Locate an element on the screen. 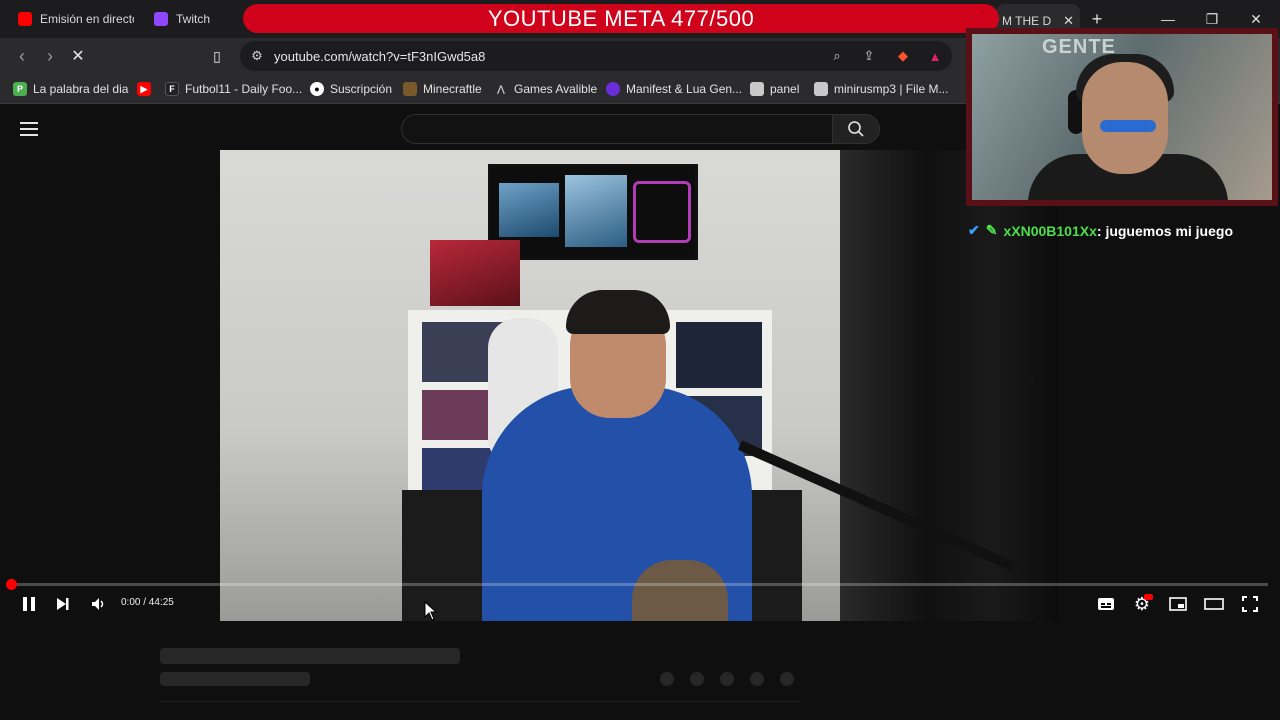 This screenshot has width=1280, height=720. next-icon is located at coordinates (63, 604).